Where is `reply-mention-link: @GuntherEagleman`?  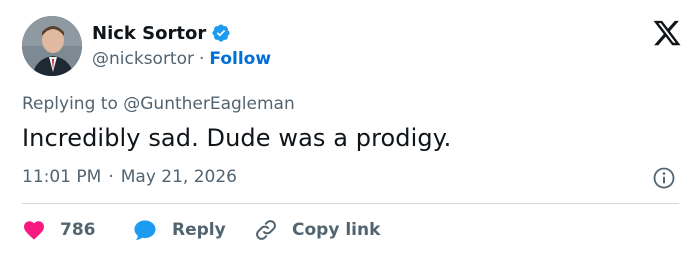
reply-mention-link: @GuntherEagleman is located at coordinates (209, 104).